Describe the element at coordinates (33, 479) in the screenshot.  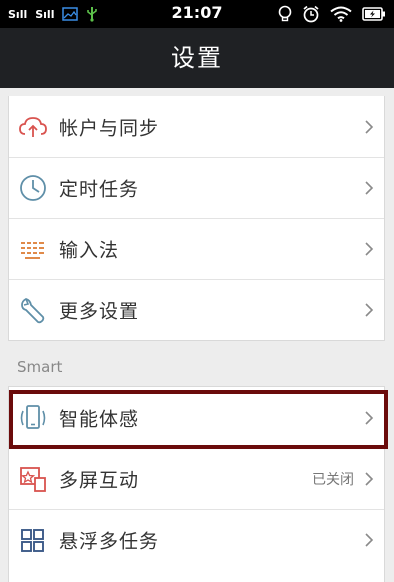
I see `multi-screen-icon` at that location.